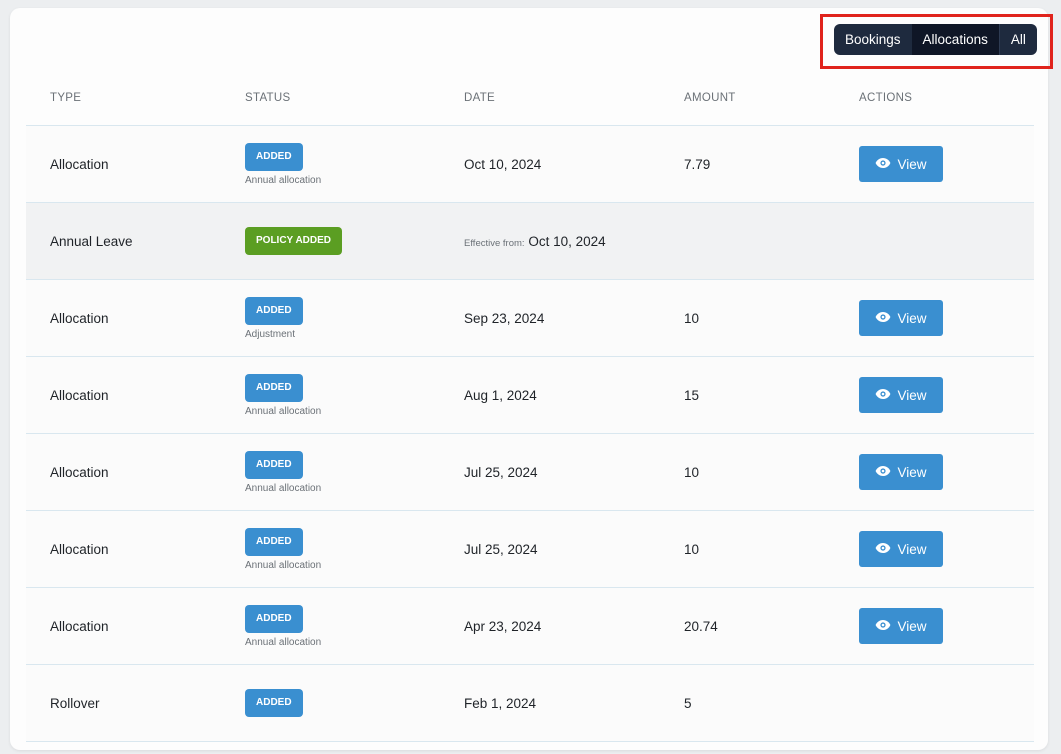 The height and width of the screenshot is (754, 1061). What do you see at coordinates (574, 626) in the screenshot?
I see `date-cell: Apr 23, 2024` at bounding box center [574, 626].